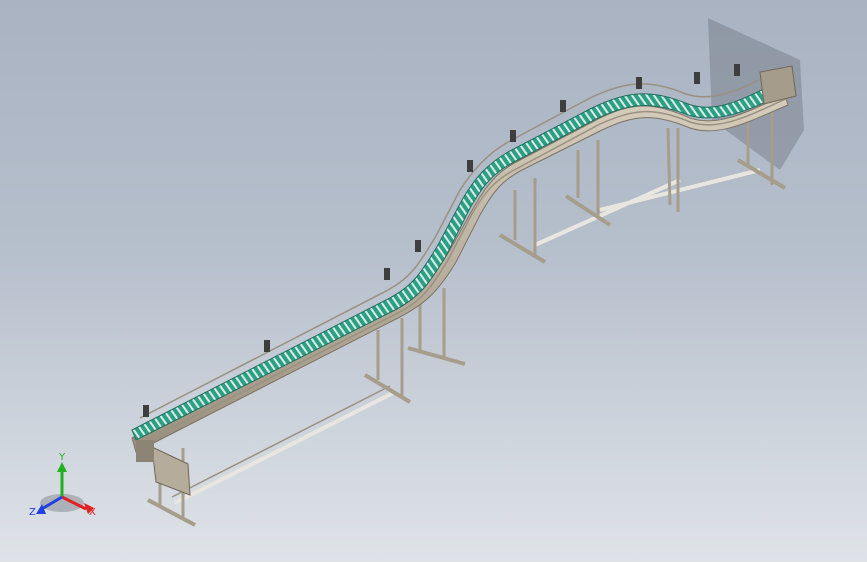 Image resolution: width=867 pixels, height=562 pixels. I want to click on y-axis-label: Y, so click(62, 457).